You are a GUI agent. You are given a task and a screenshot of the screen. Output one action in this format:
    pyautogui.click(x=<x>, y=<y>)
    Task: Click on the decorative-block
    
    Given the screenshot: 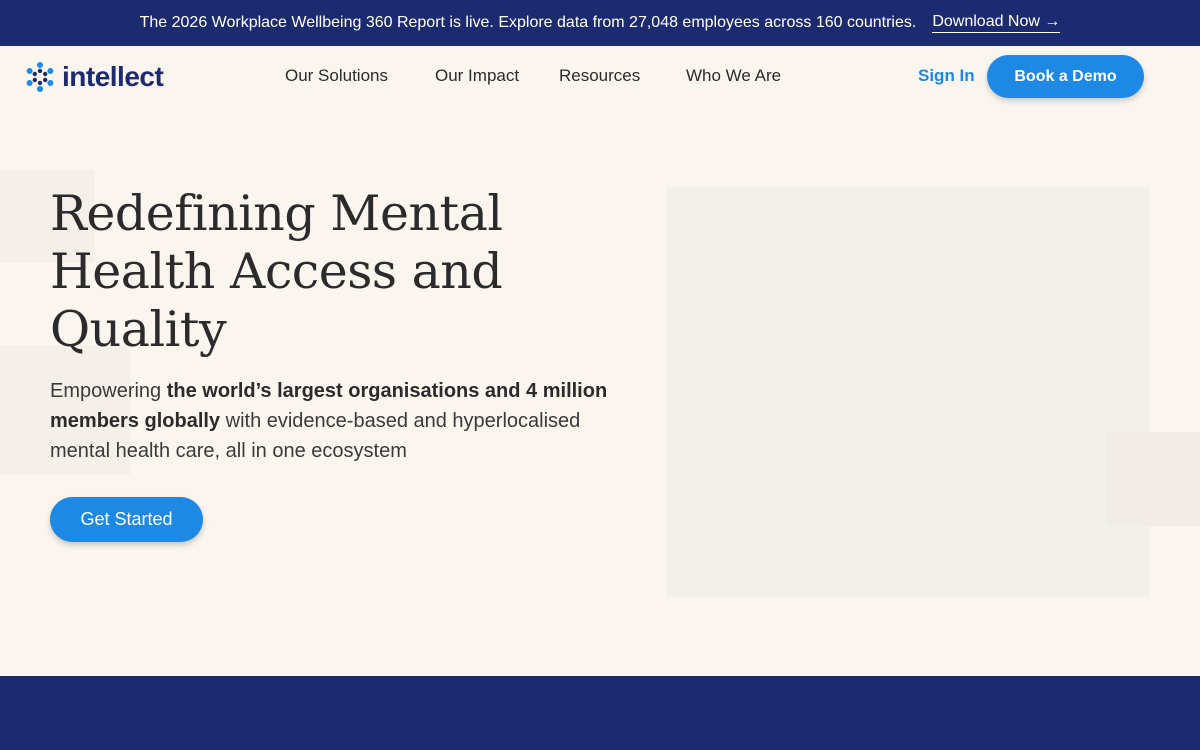 What is the action you would take?
    pyautogui.click(x=1153, y=479)
    